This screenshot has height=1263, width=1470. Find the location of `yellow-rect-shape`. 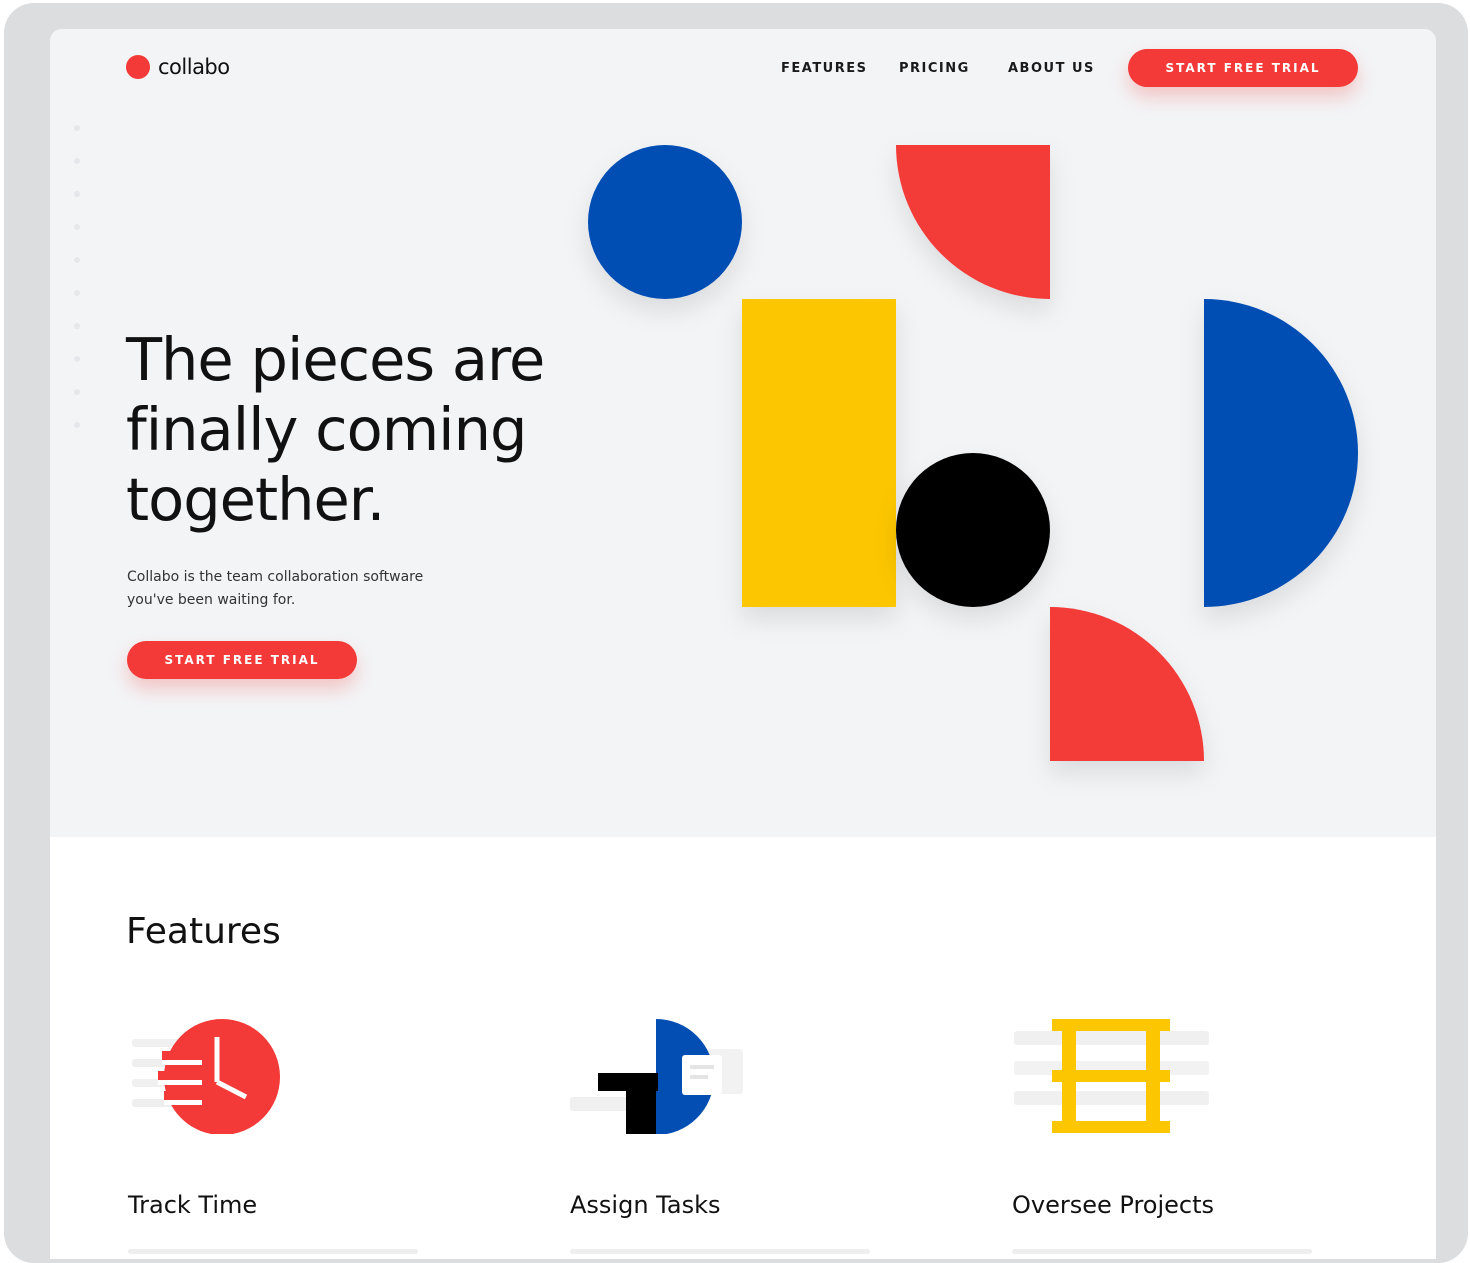

yellow-rect-shape is located at coordinates (819, 453).